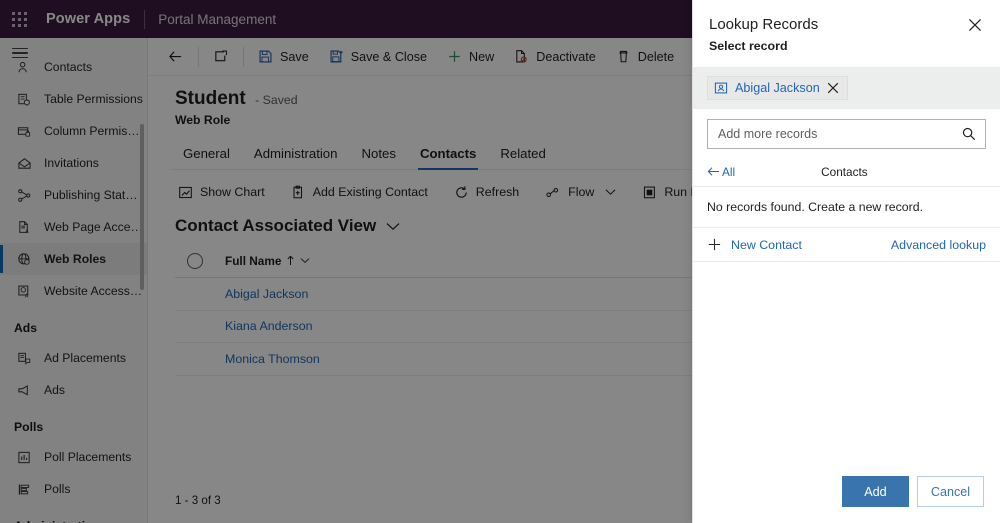  I want to click on back-button, so click(175, 57).